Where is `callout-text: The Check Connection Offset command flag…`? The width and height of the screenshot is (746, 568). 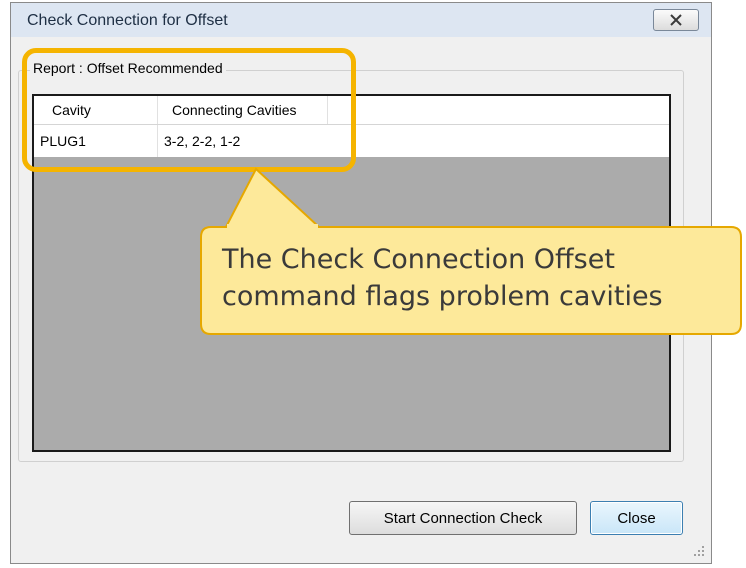
callout-text: The Check Connection Offset command flag… is located at coordinates (442, 278).